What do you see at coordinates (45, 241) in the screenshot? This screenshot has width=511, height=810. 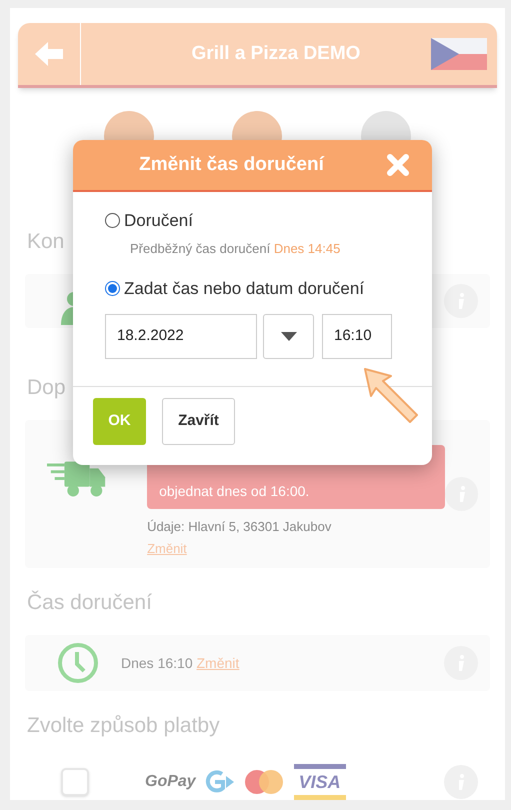 I see `section-heading: Kon` at bounding box center [45, 241].